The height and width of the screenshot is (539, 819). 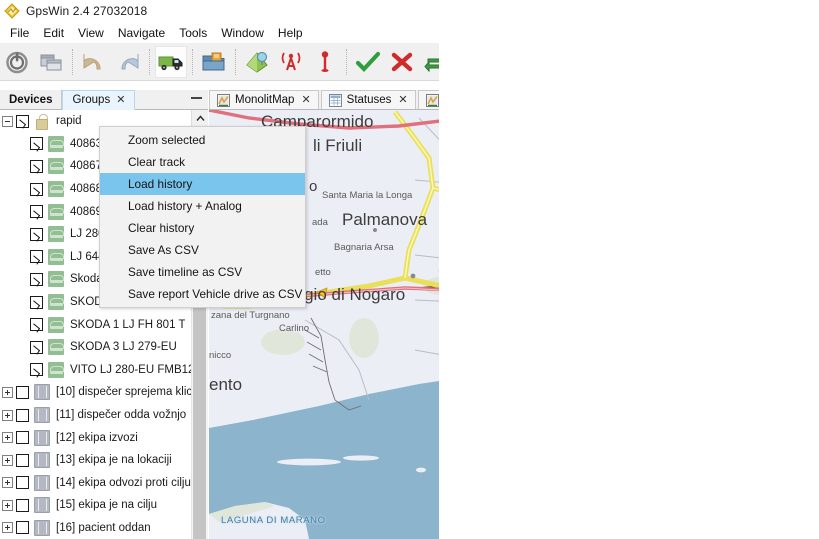 What do you see at coordinates (264, 99) in the screenshot?
I see `tab-monolitmap: MonolitMap ✕` at bounding box center [264, 99].